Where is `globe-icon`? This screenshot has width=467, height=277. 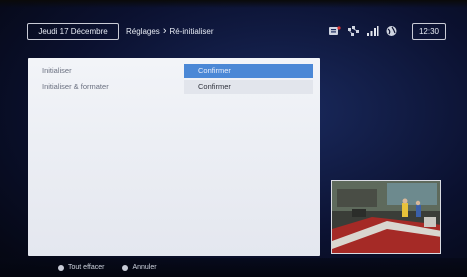 globe-icon is located at coordinates (391, 30).